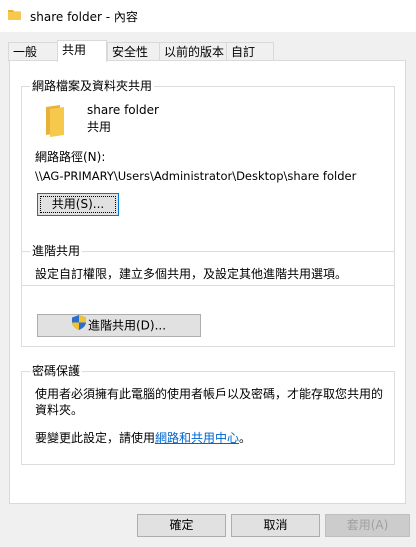 This screenshot has width=416, height=547. What do you see at coordinates (275, 525) in the screenshot?
I see `cancel-button: 取消` at bounding box center [275, 525].